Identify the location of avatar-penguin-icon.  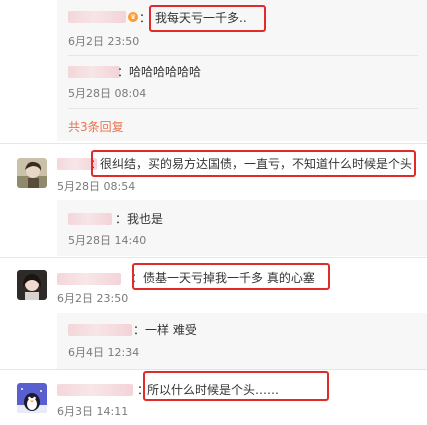
(32, 398).